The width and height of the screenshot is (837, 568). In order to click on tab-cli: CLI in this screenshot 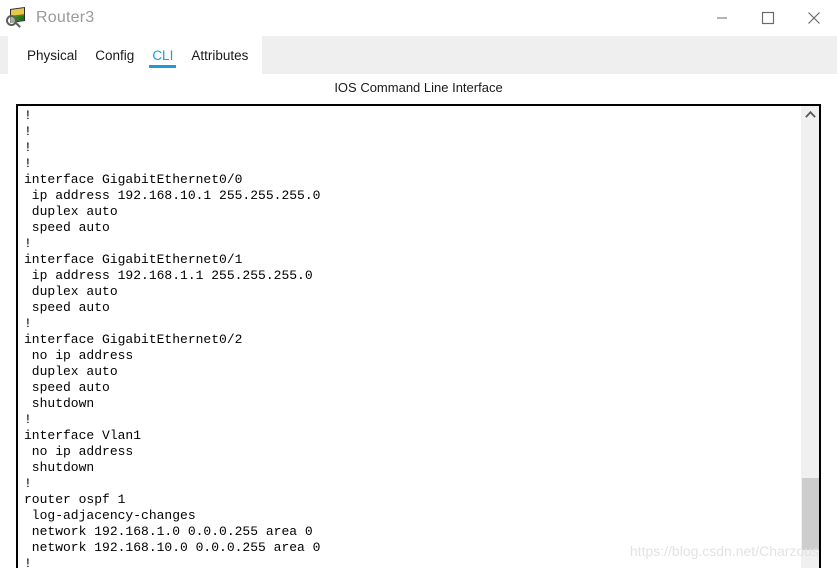, I will do `click(162, 55)`.